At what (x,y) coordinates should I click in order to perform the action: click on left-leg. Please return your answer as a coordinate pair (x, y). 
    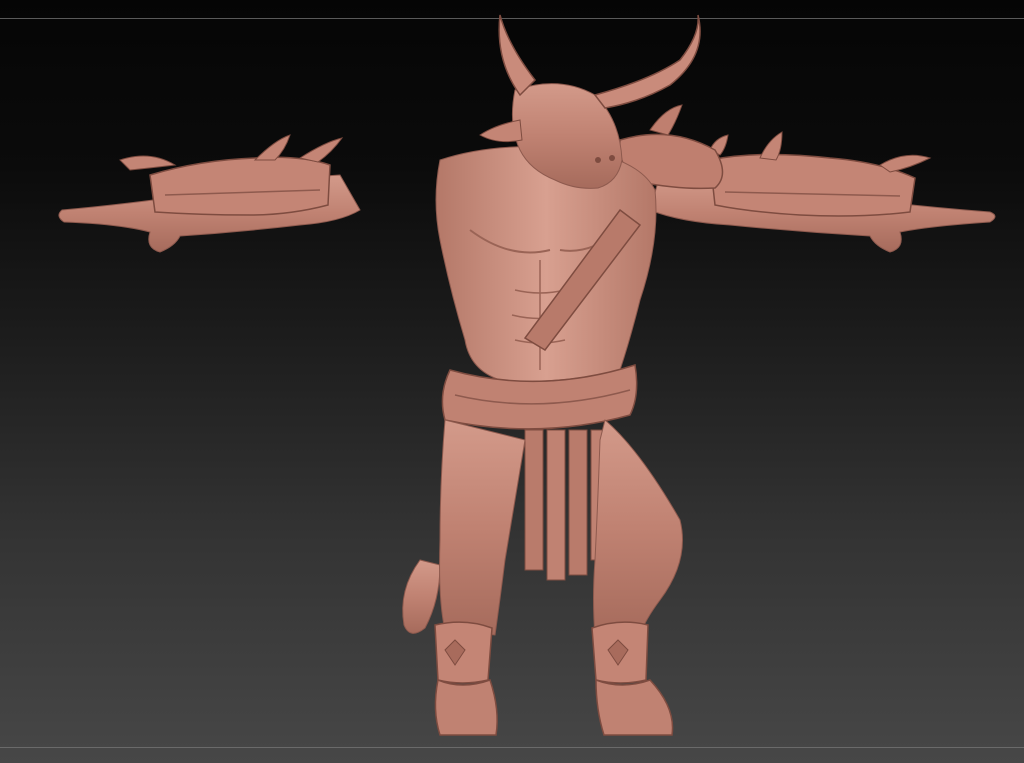
    Looking at the image, I should click on (482, 527).